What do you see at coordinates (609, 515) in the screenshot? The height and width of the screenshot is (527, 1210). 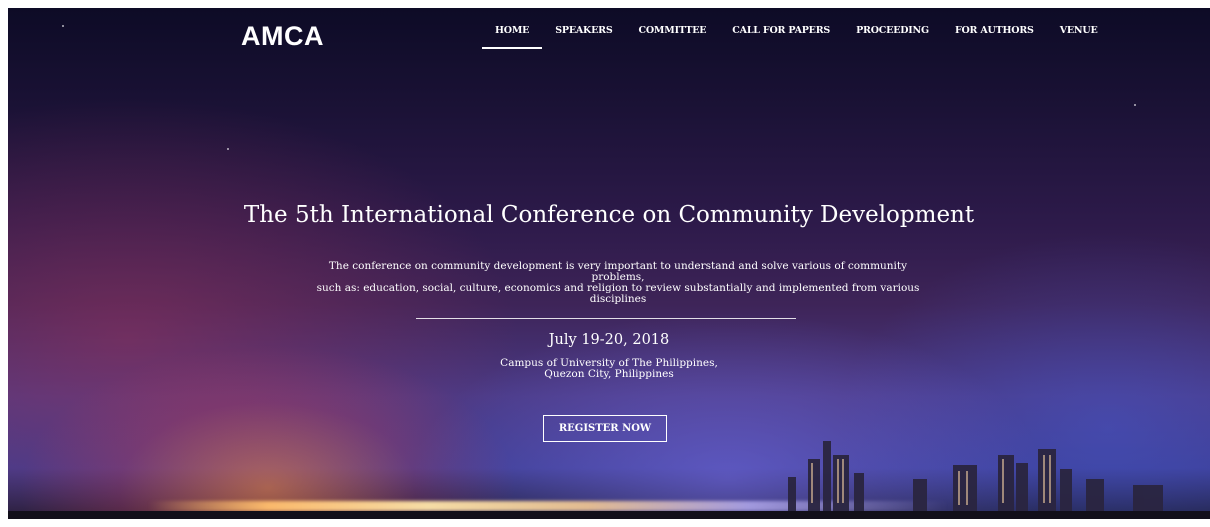 I see `ground` at bounding box center [609, 515].